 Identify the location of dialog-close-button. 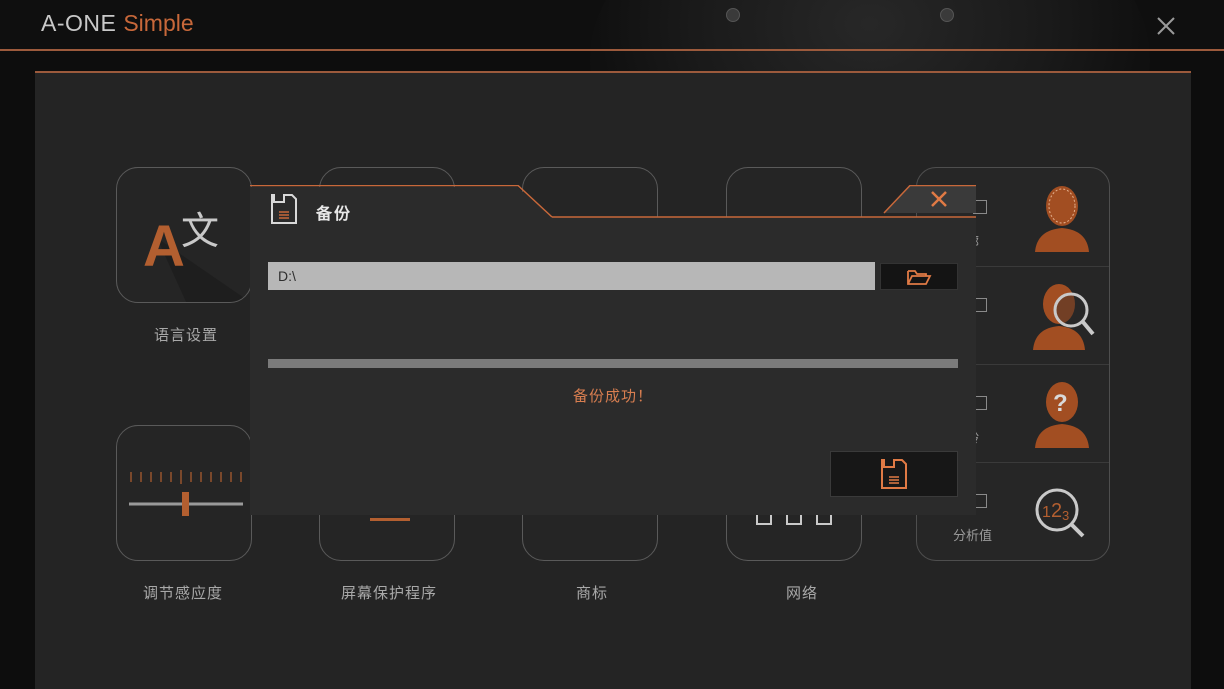
(939, 200).